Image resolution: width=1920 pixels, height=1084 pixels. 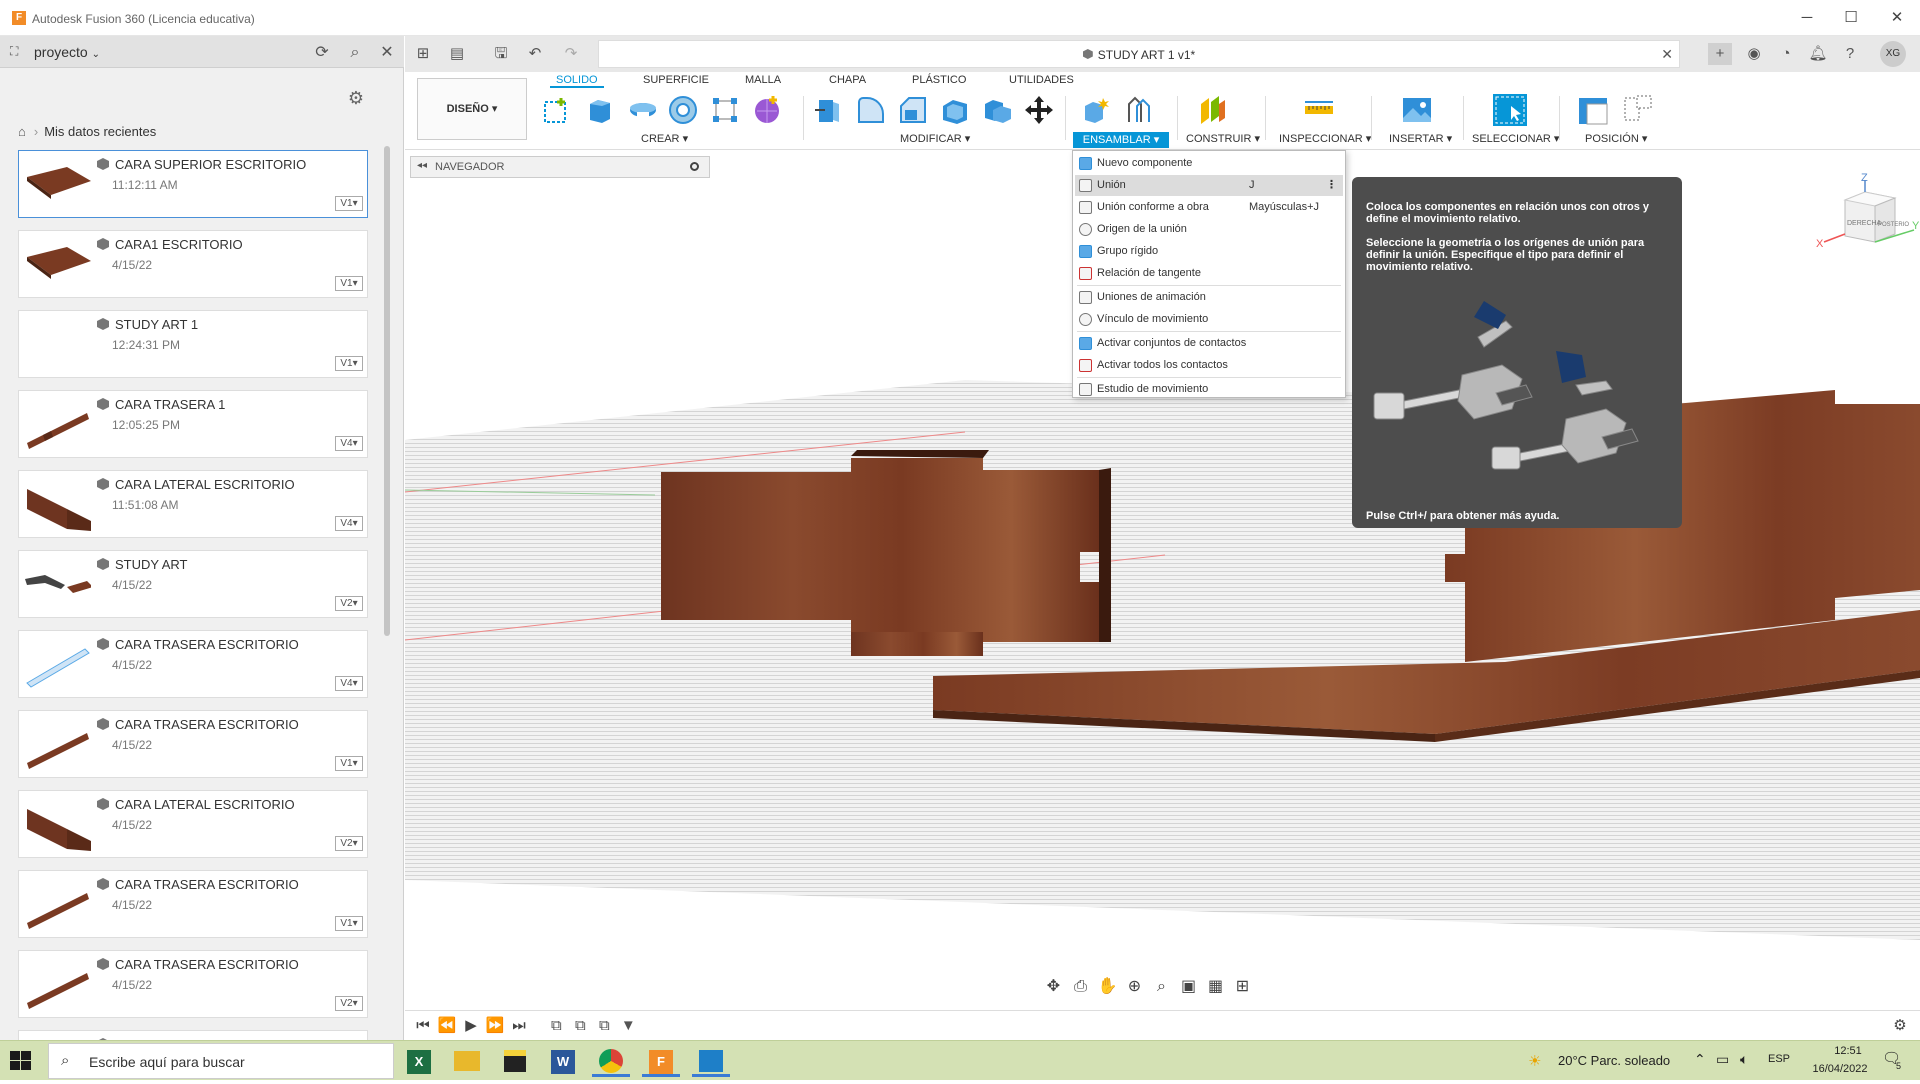 I want to click on insert-image-icon, so click(x=1417, y=110).